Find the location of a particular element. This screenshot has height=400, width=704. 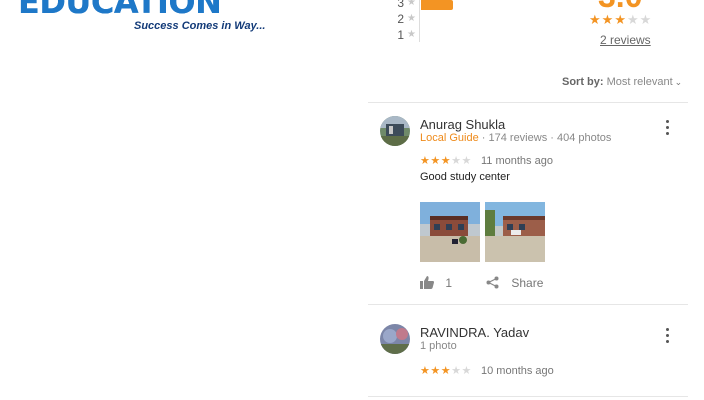

review-time: 11 months ago is located at coordinates (517, 161).